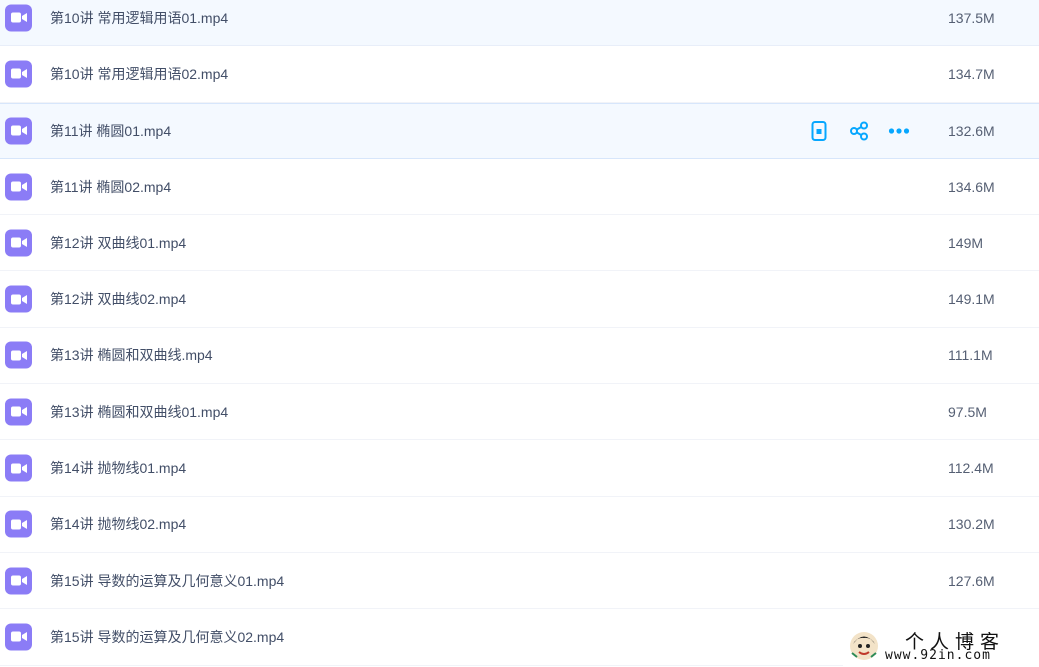 This screenshot has width=1039, height=667. Describe the element at coordinates (519, 412) in the screenshot. I see `file-row: 第13讲 椭圆和双曲线01.mp4 97.5M` at that location.